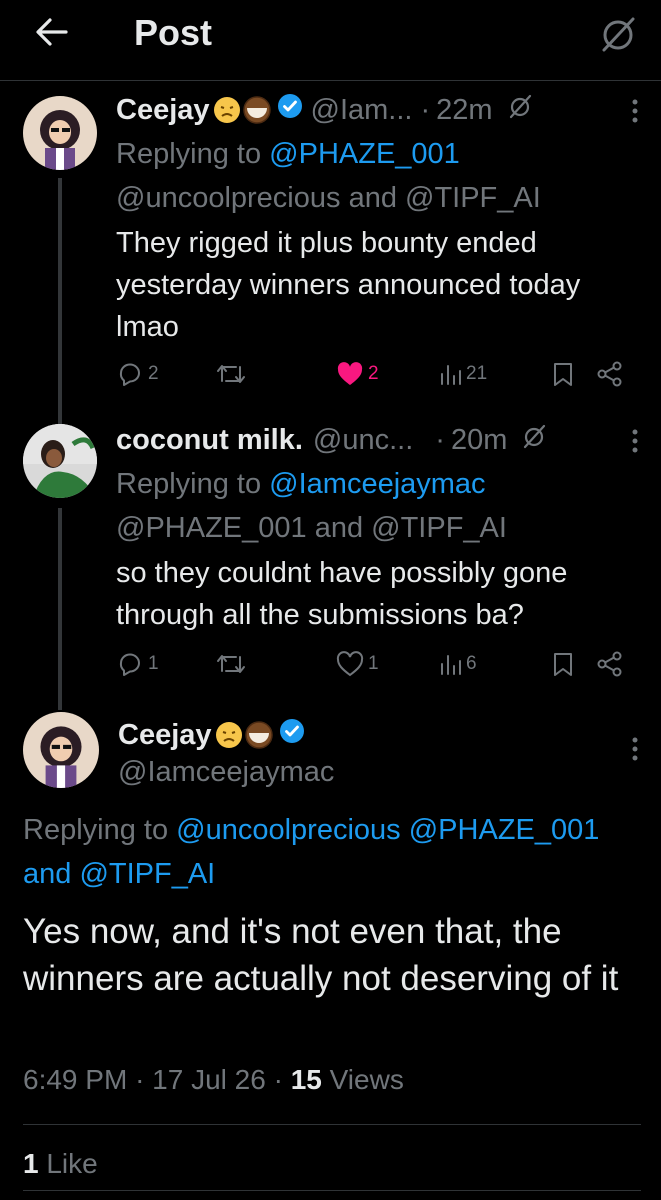  What do you see at coordinates (226, 753) in the screenshot?
I see `main-author: Ceejay @Iamceejaymac` at bounding box center [226, 753].